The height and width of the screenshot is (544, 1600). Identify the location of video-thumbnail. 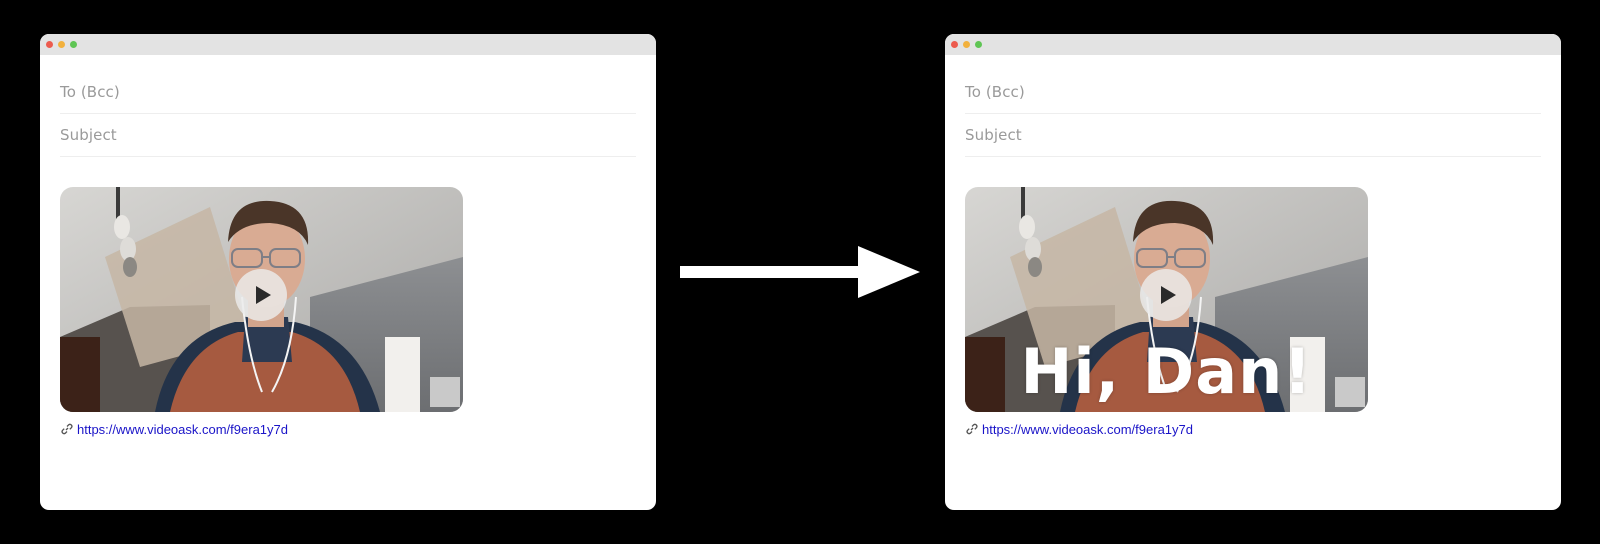
(261, 299).